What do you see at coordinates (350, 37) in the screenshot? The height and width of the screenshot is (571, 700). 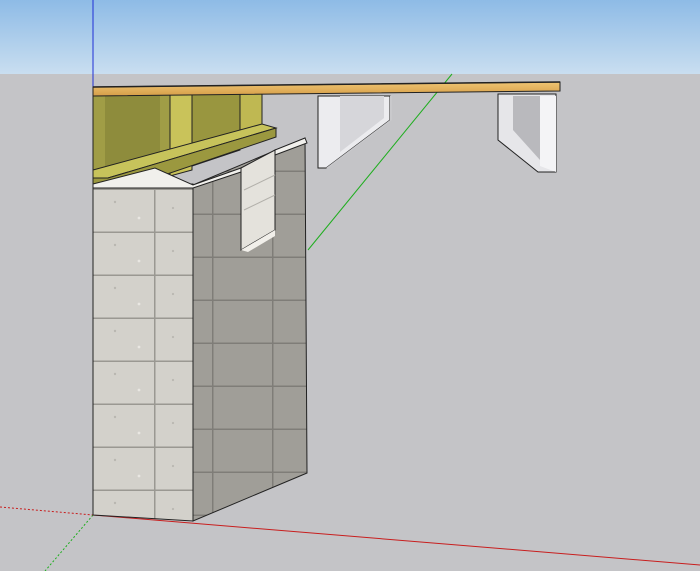 I see `sky` at bounding box center [350, 37].